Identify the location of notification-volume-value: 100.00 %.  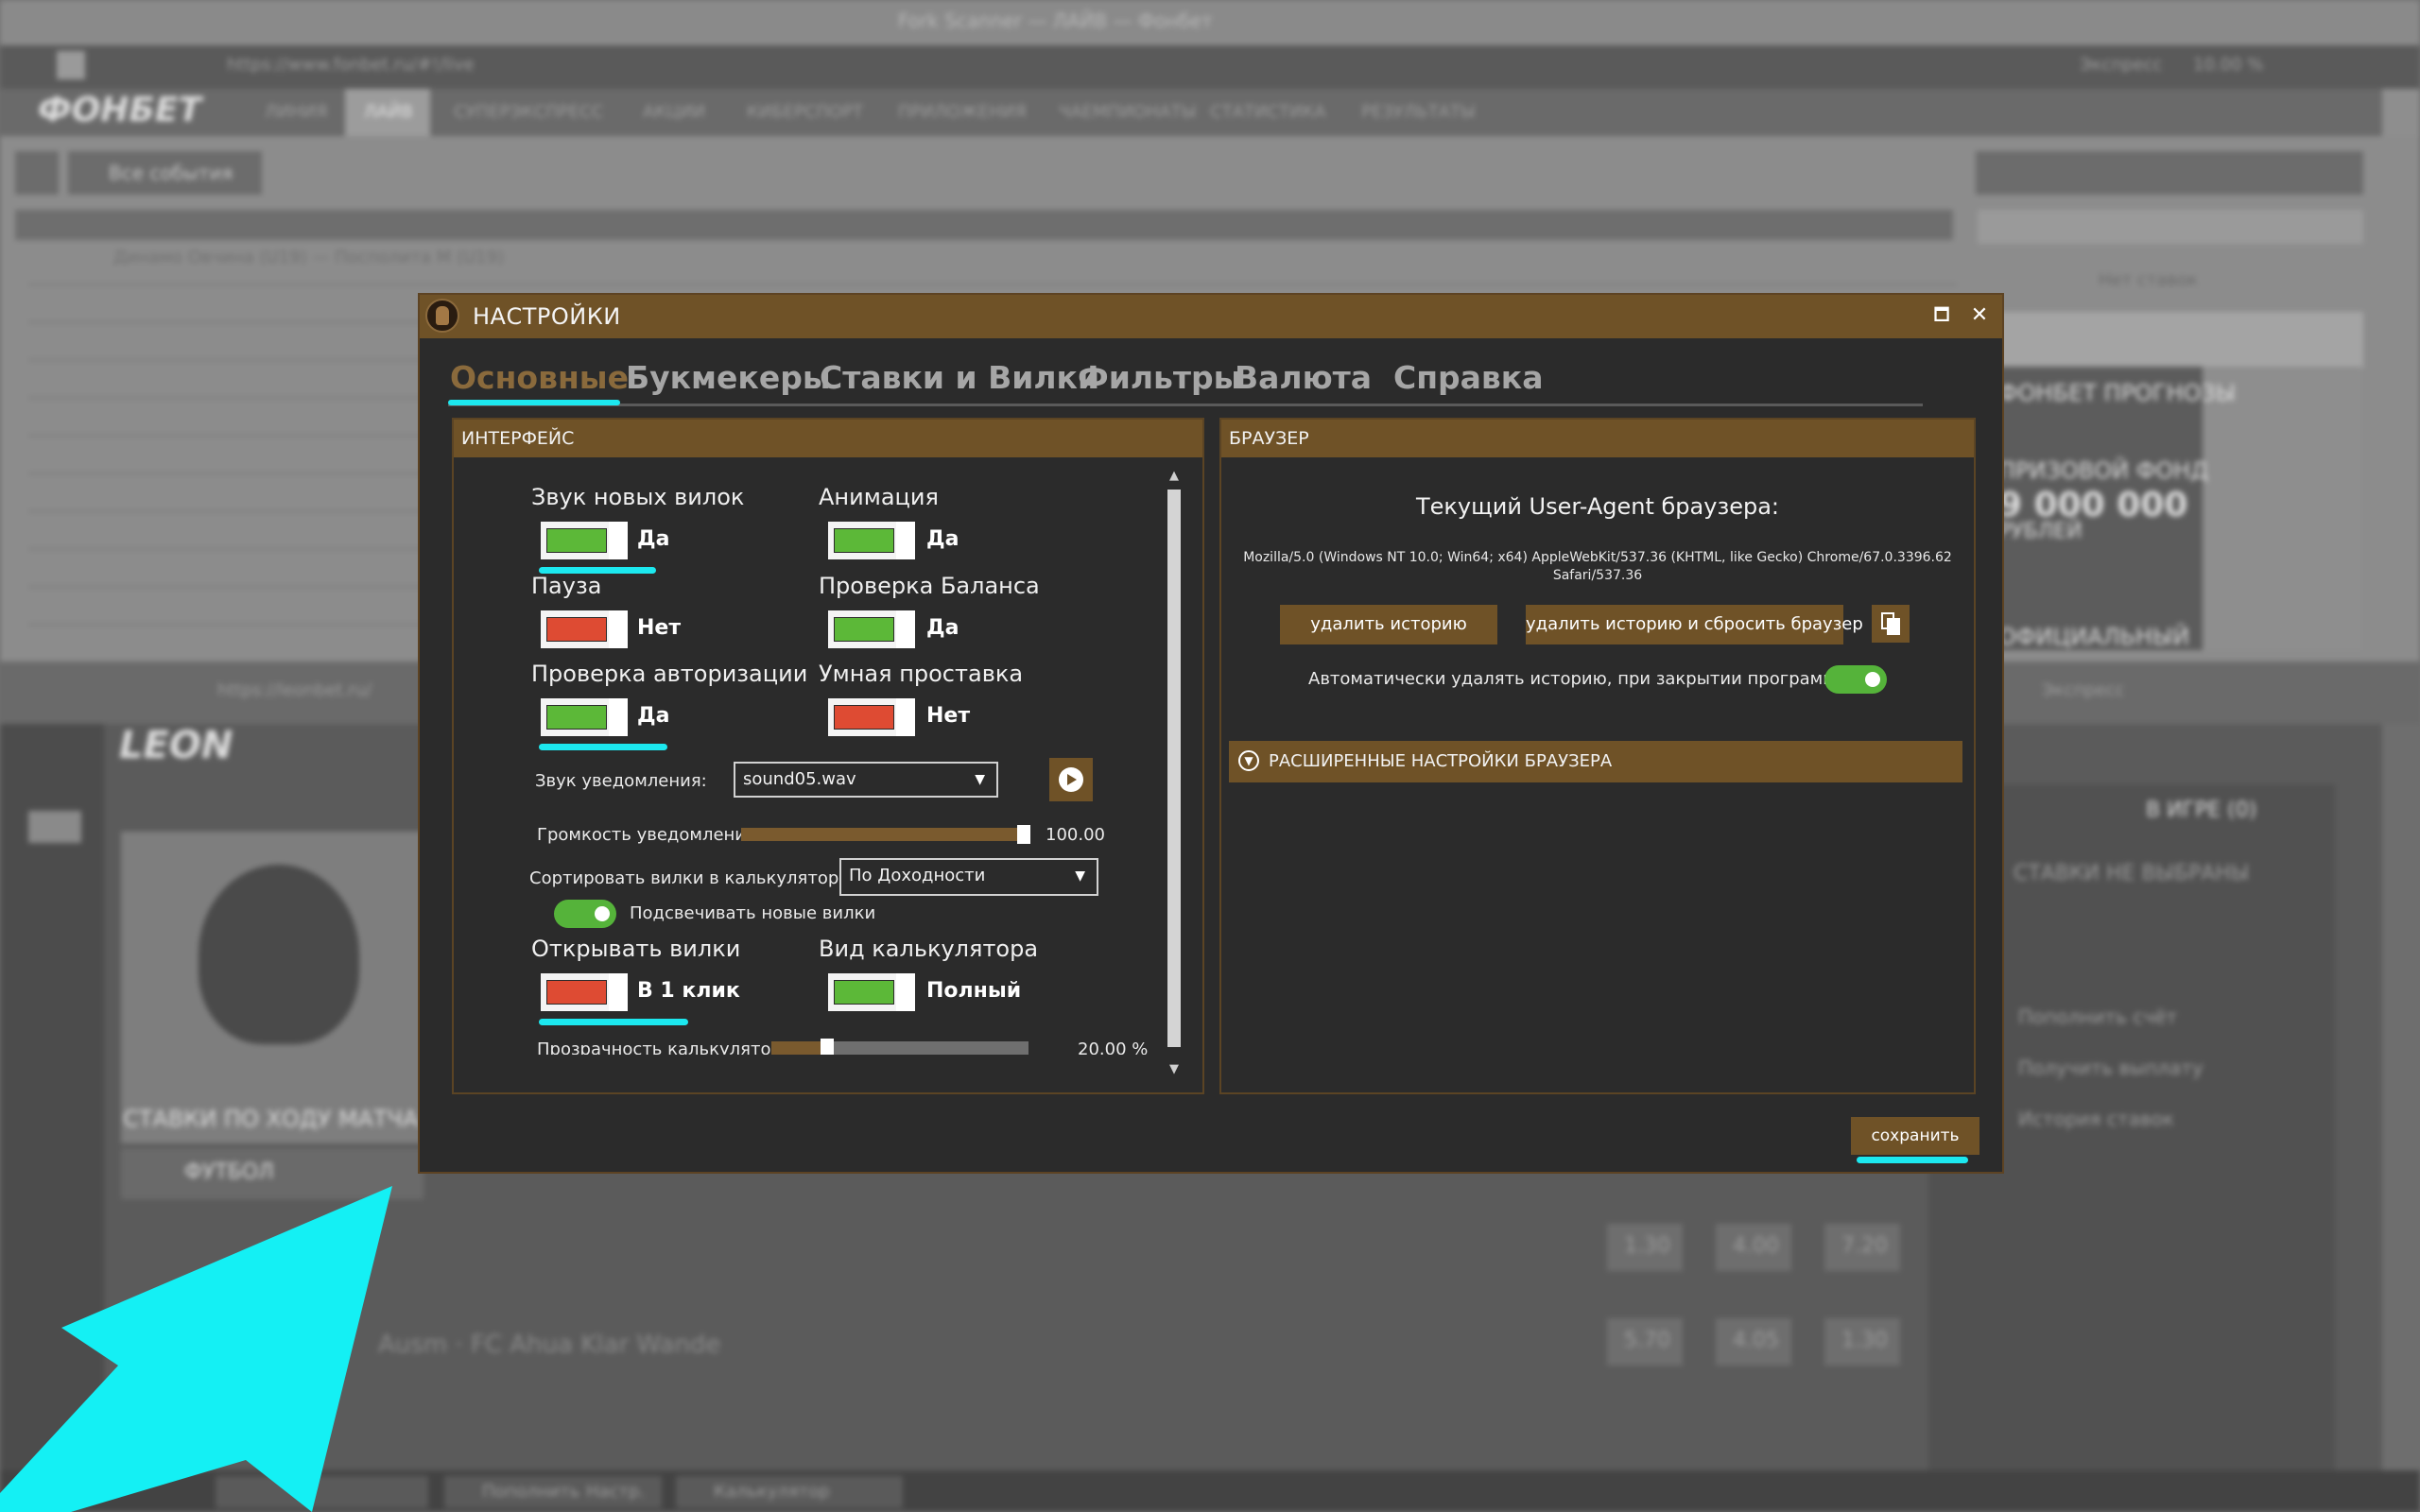
(1075, 835).